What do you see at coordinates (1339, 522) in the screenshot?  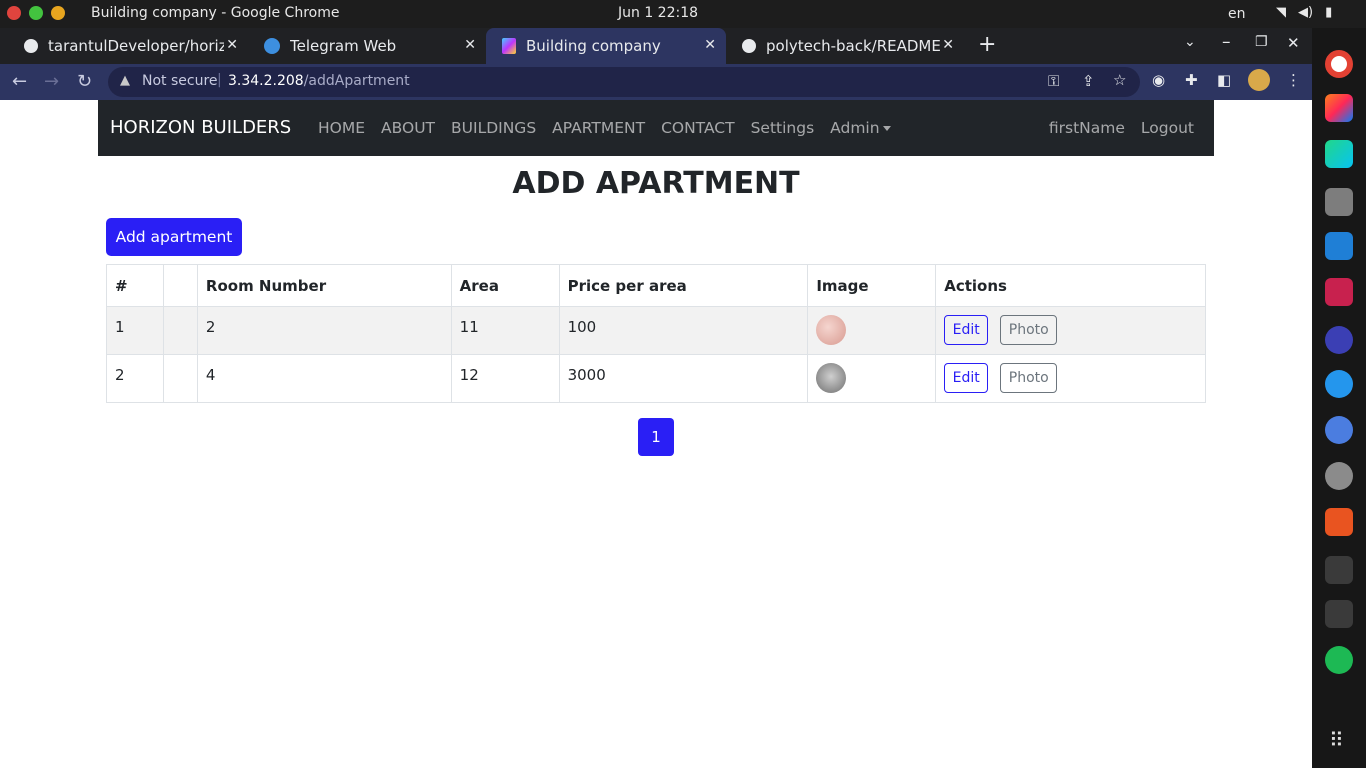 I see `software-center-icon` at bounding box center [1339, 522].